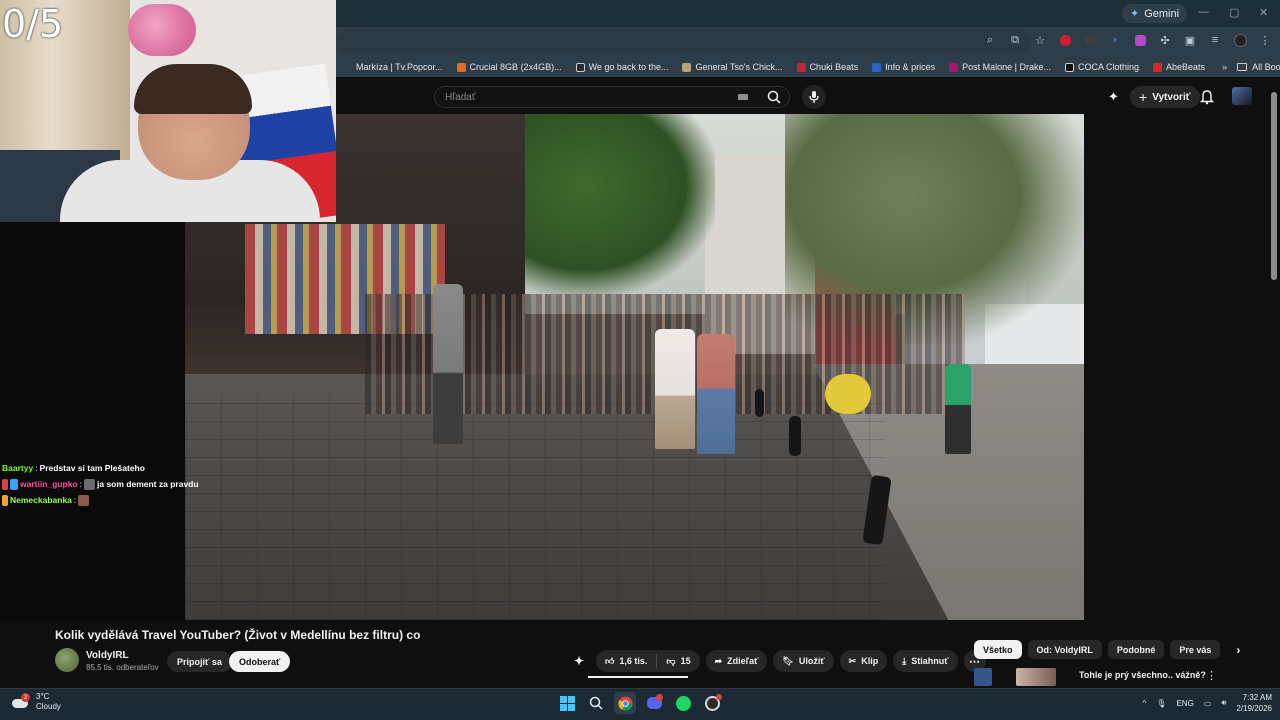 The width and height of the screenshot is (1280, 720). I want to click on account-avatar, so click(1242, 96).